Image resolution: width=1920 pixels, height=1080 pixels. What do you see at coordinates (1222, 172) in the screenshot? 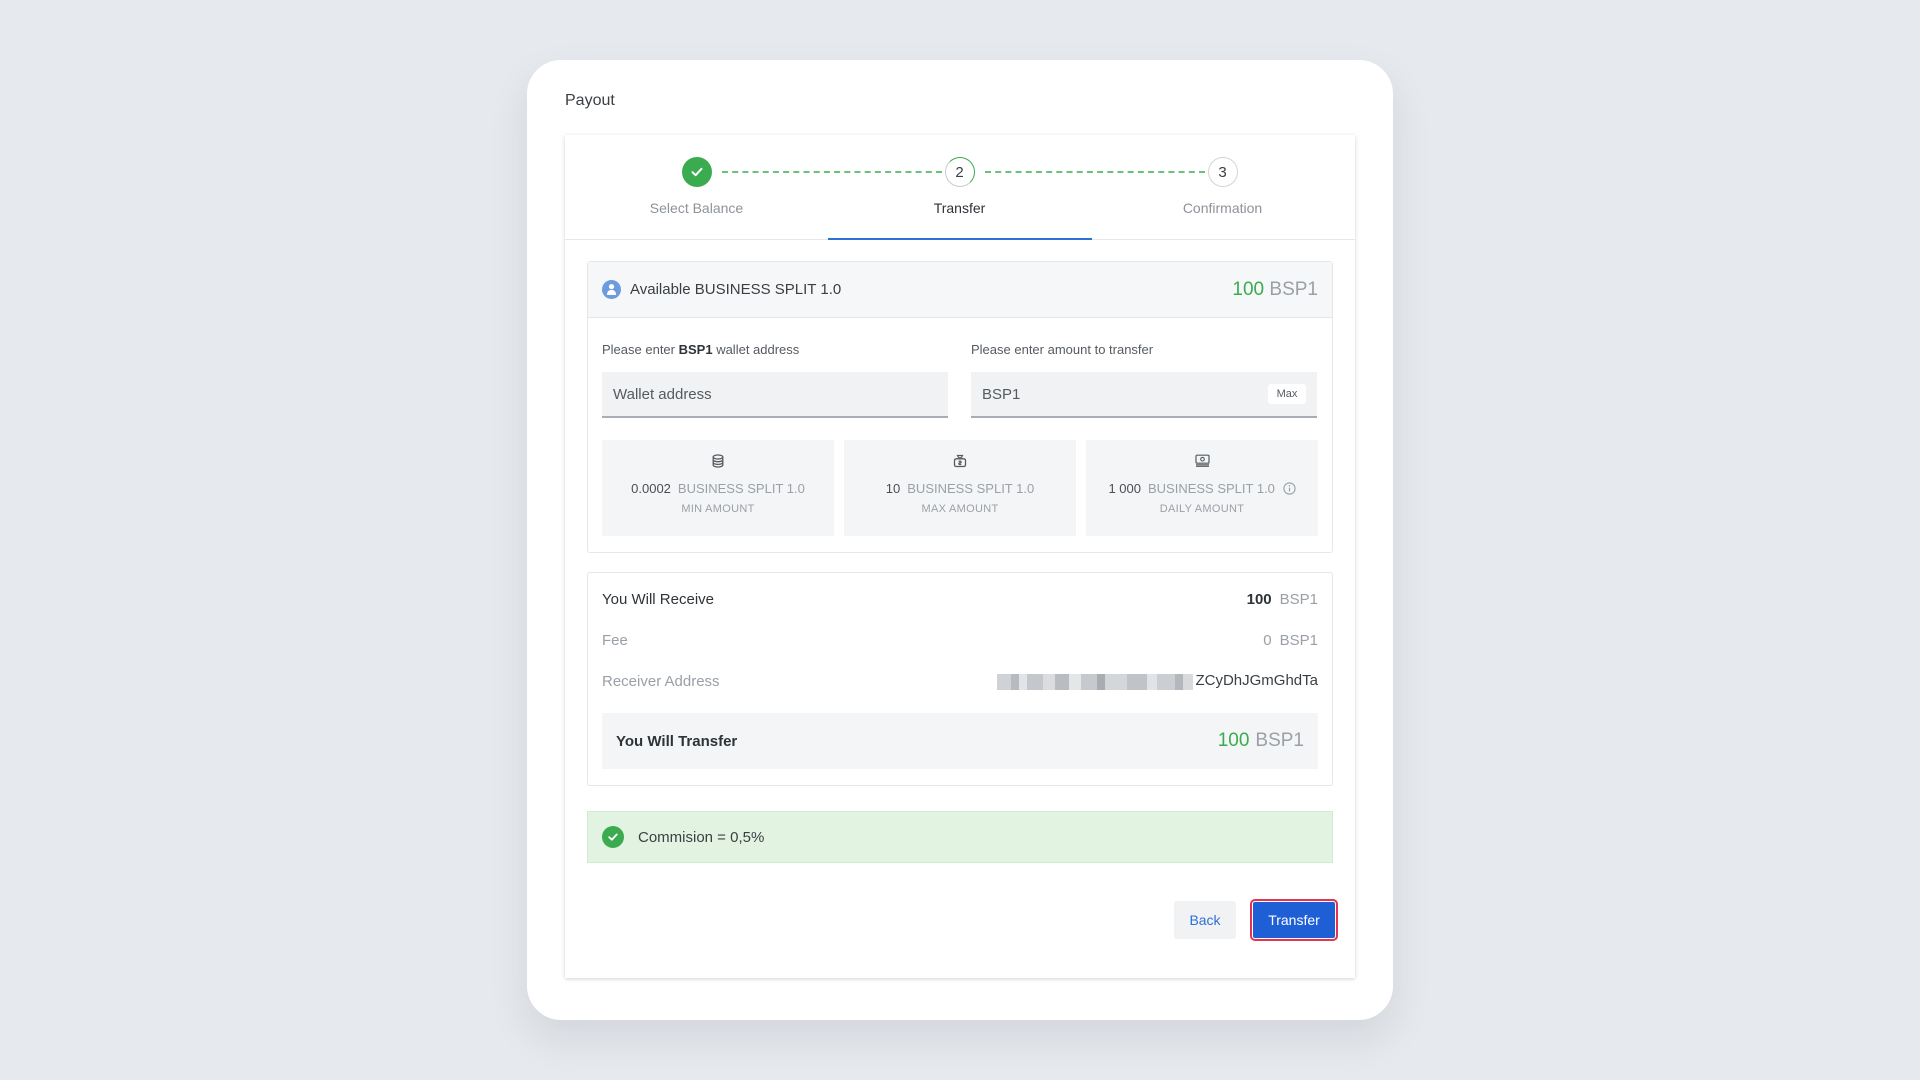
I see `step-number: 3` at bounding box center [1222, 172].